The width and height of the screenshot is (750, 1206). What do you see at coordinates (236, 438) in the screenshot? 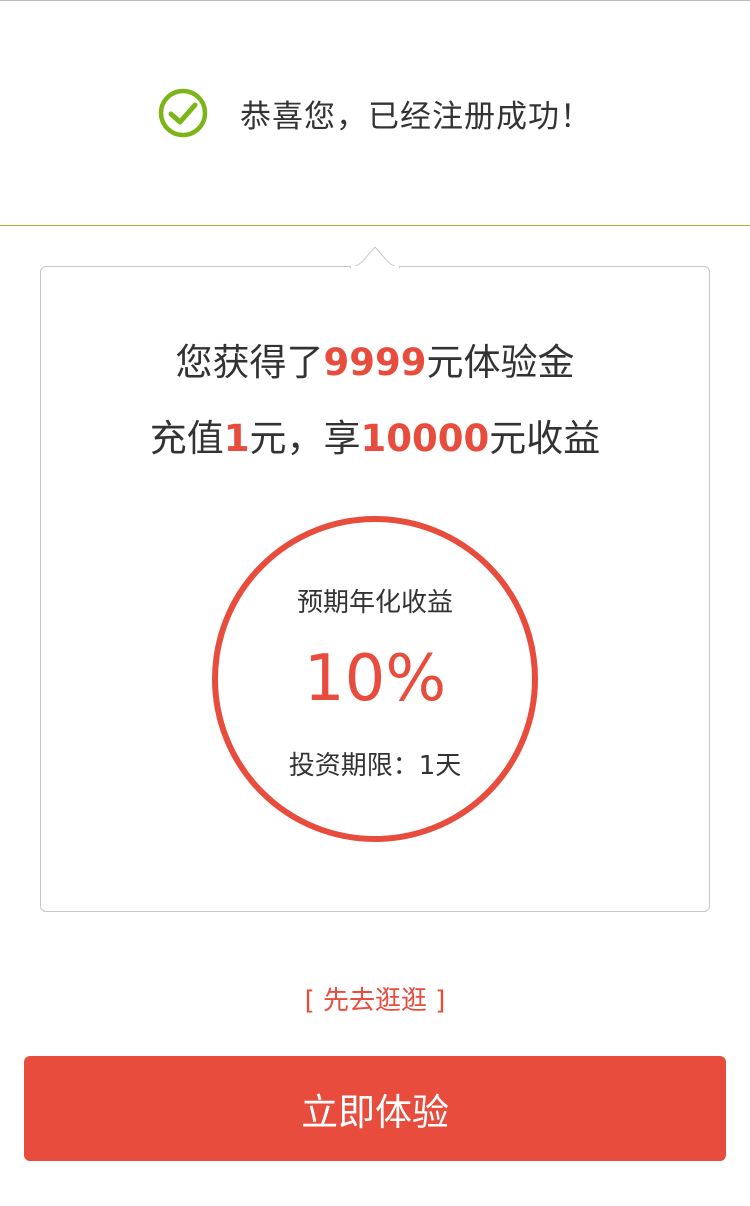
I see `recharge-amount: 1` at bounding box center [236, 438].